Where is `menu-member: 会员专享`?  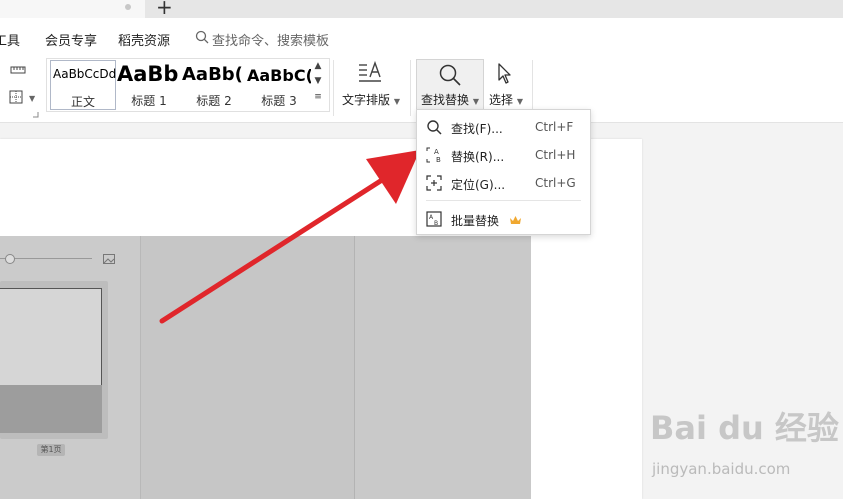
menu-member: 会员专享 is located at coordinates (71, 39).